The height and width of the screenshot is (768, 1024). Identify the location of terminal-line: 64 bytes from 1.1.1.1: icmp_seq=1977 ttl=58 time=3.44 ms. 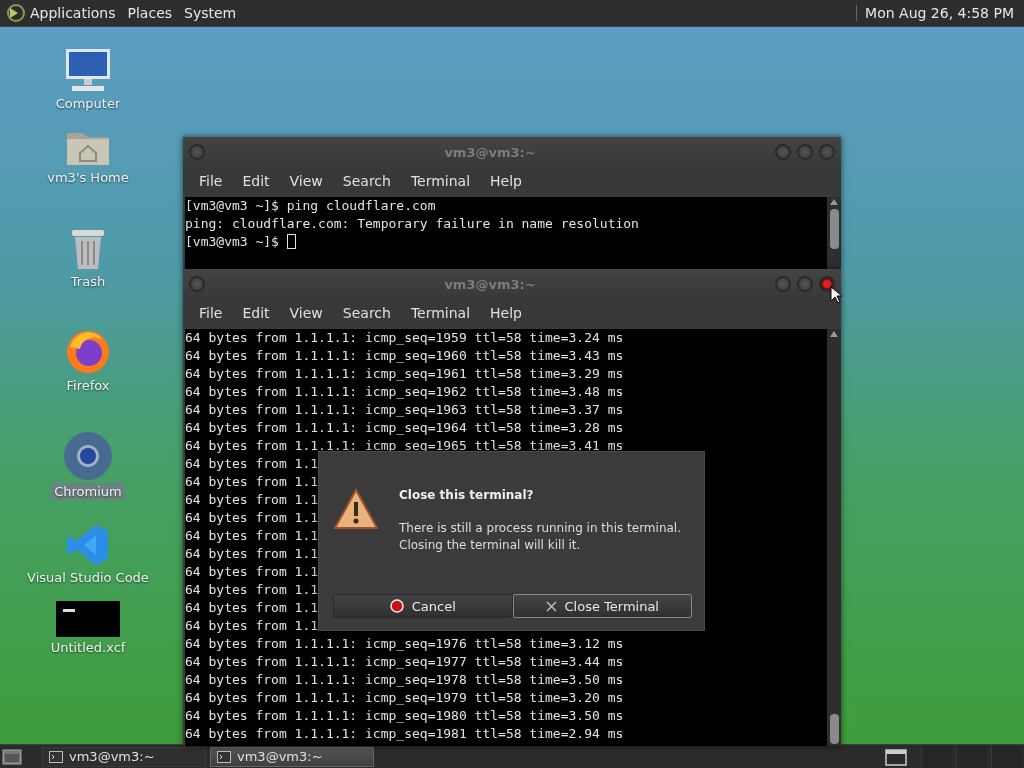
(404, 662).